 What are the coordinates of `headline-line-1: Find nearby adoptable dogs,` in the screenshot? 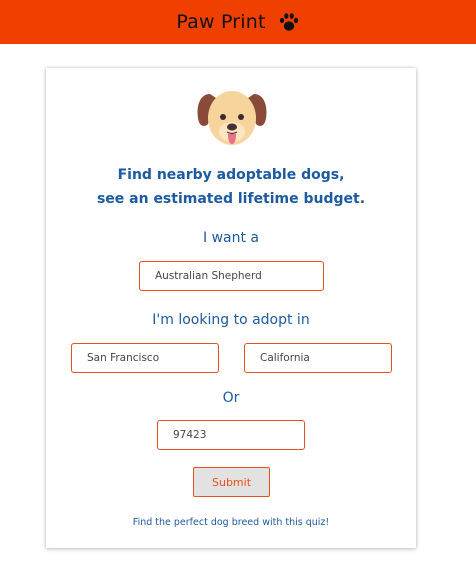 It's located at (231, 175).